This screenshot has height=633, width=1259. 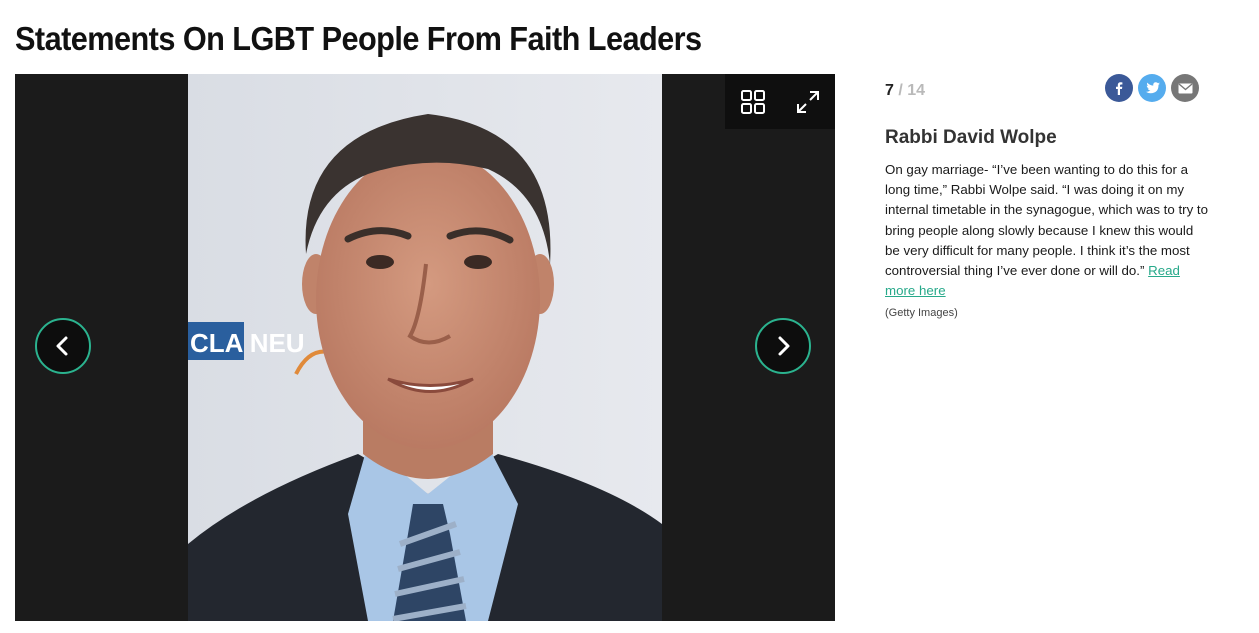 I want to click on email-share-button, so click(x=1185, y=88).